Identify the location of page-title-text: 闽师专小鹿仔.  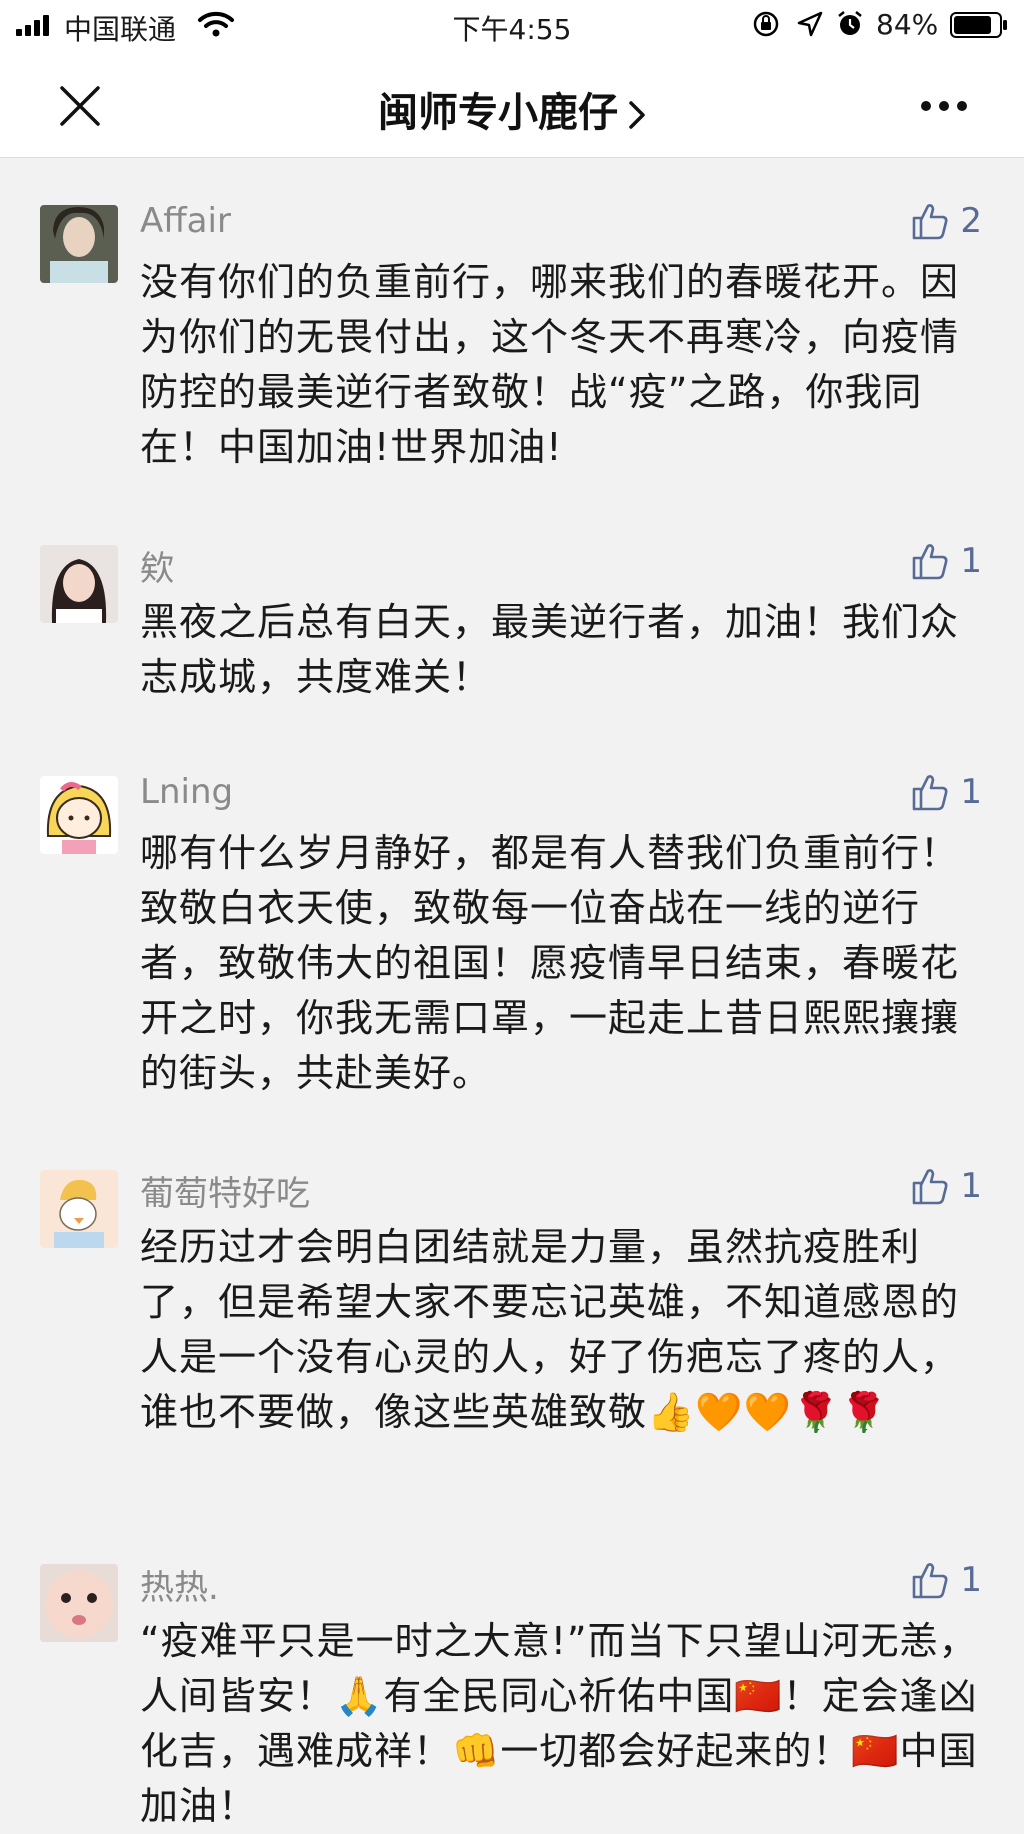
(498, 113).